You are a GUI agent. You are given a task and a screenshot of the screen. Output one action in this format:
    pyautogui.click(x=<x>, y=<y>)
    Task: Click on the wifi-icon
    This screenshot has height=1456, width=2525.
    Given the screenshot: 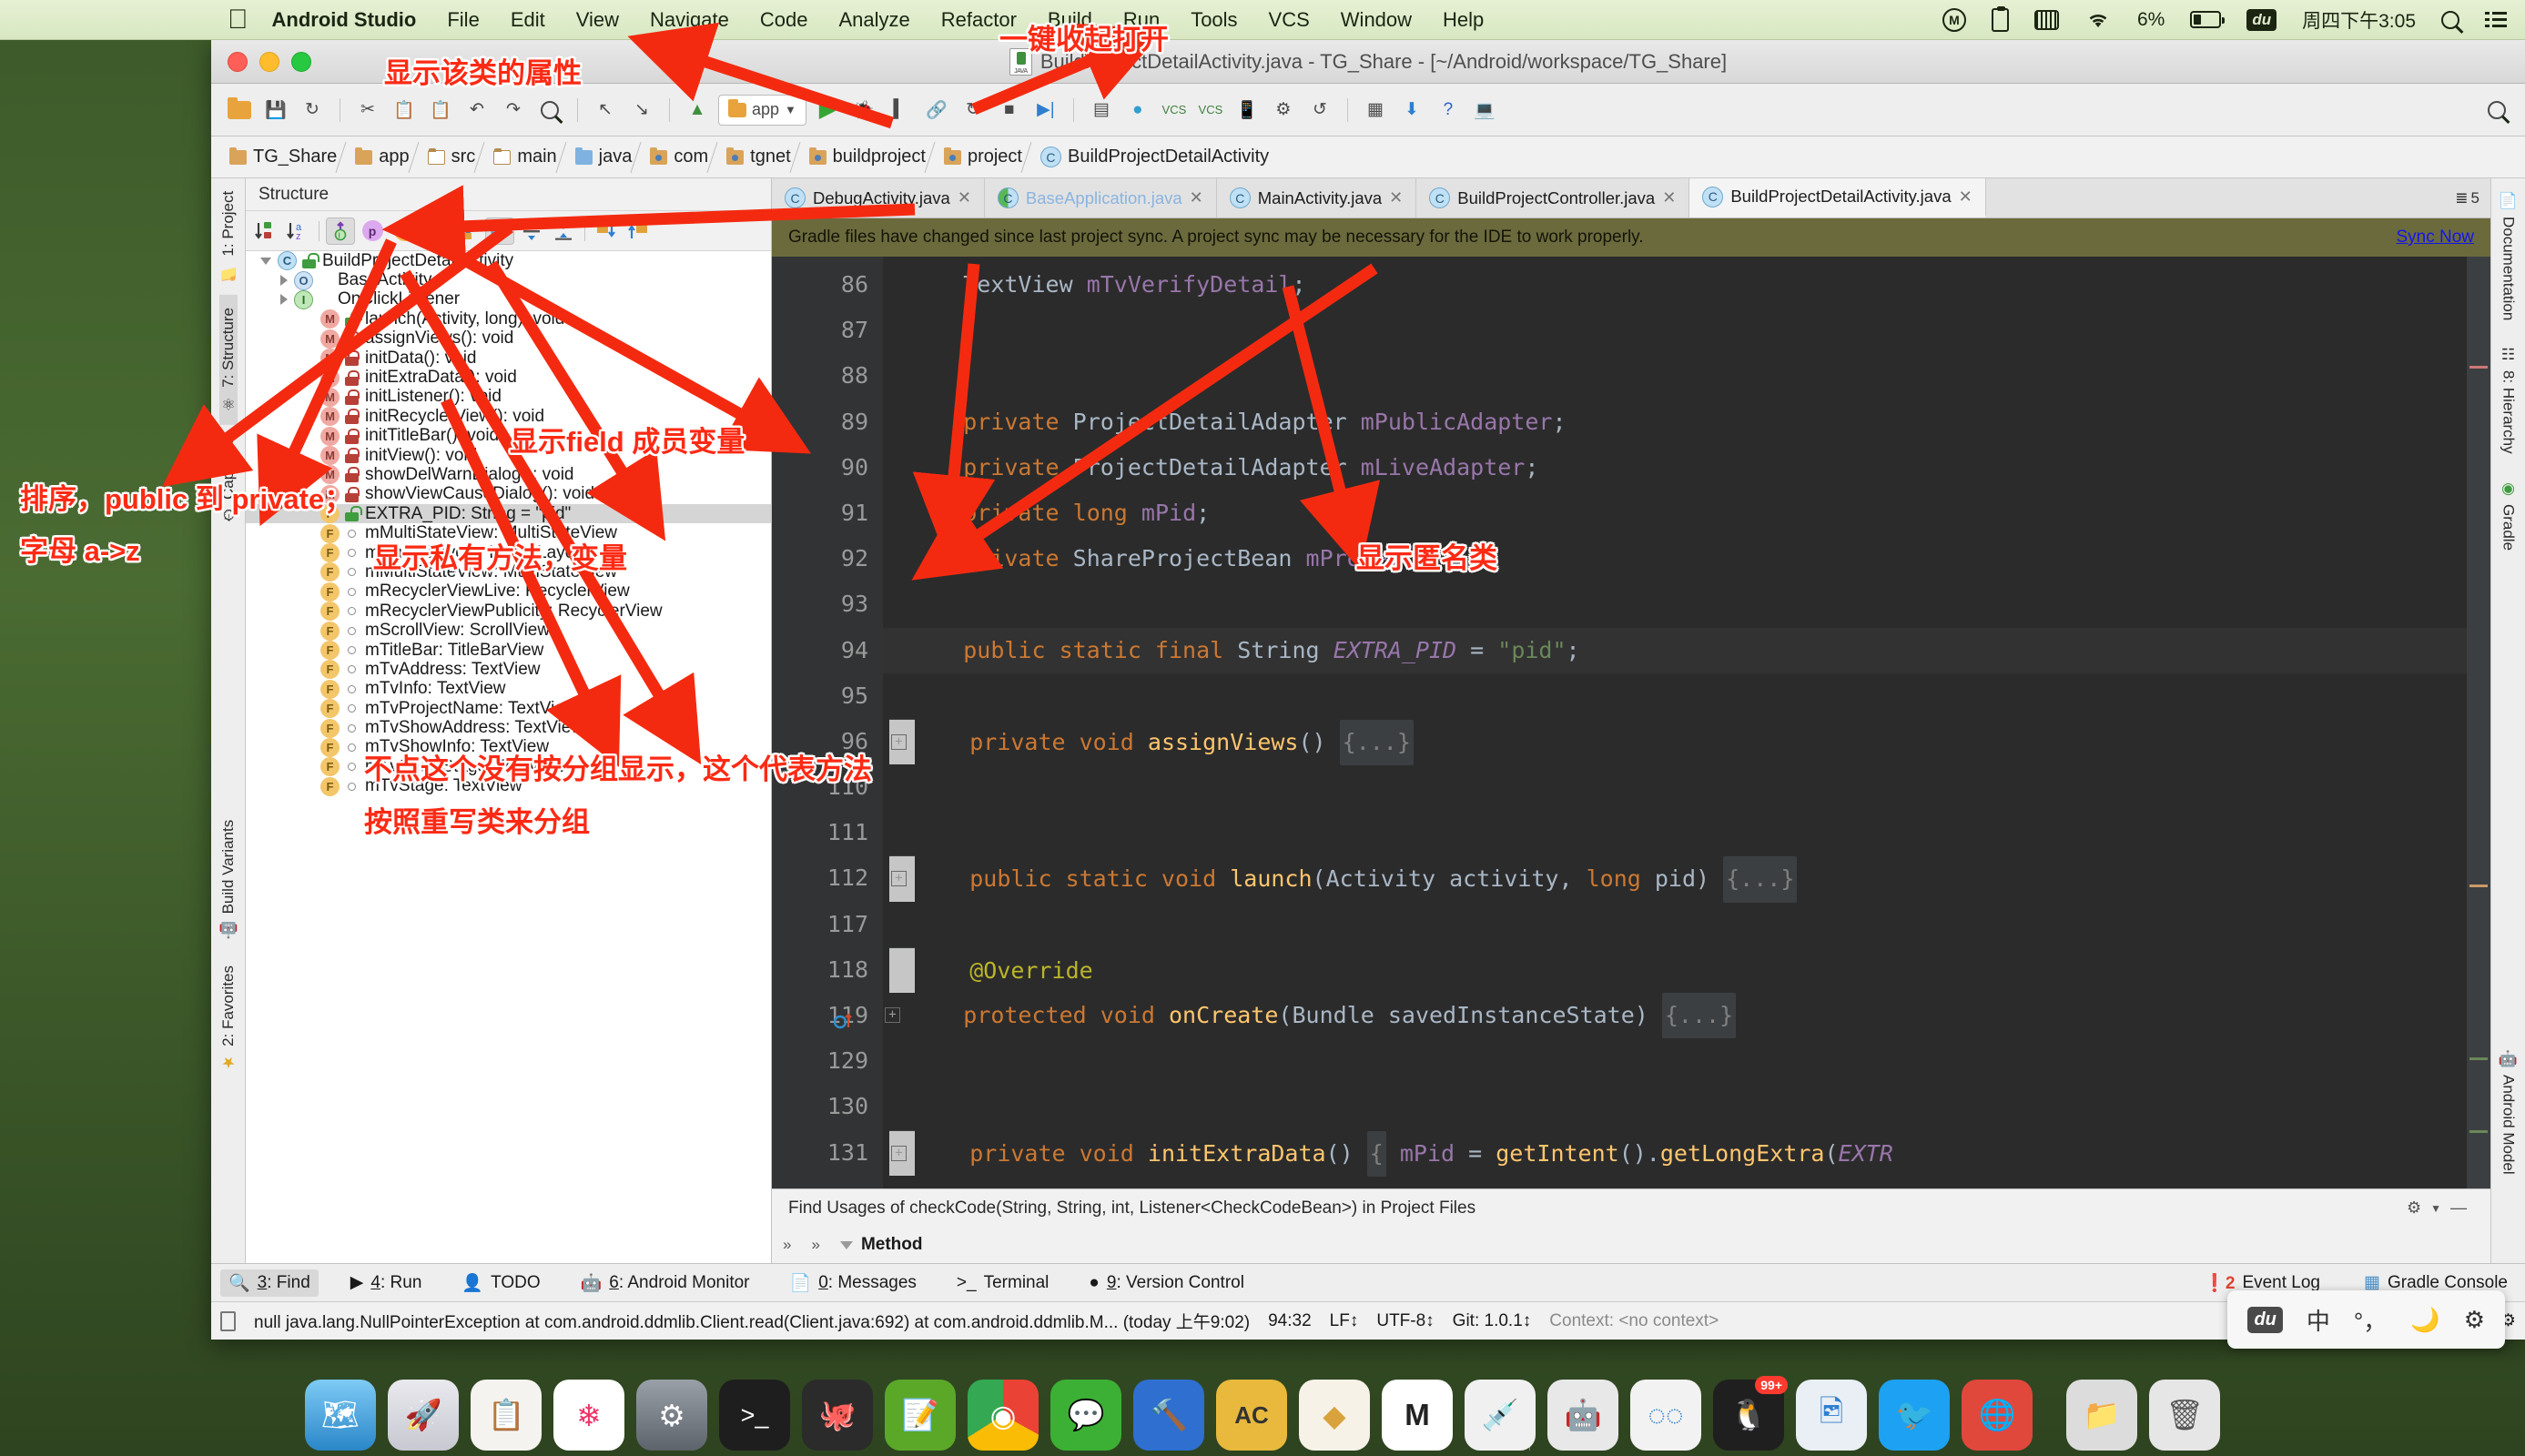 What is the action you would take?
    pyautogui.click(x=2098, y=20)
    